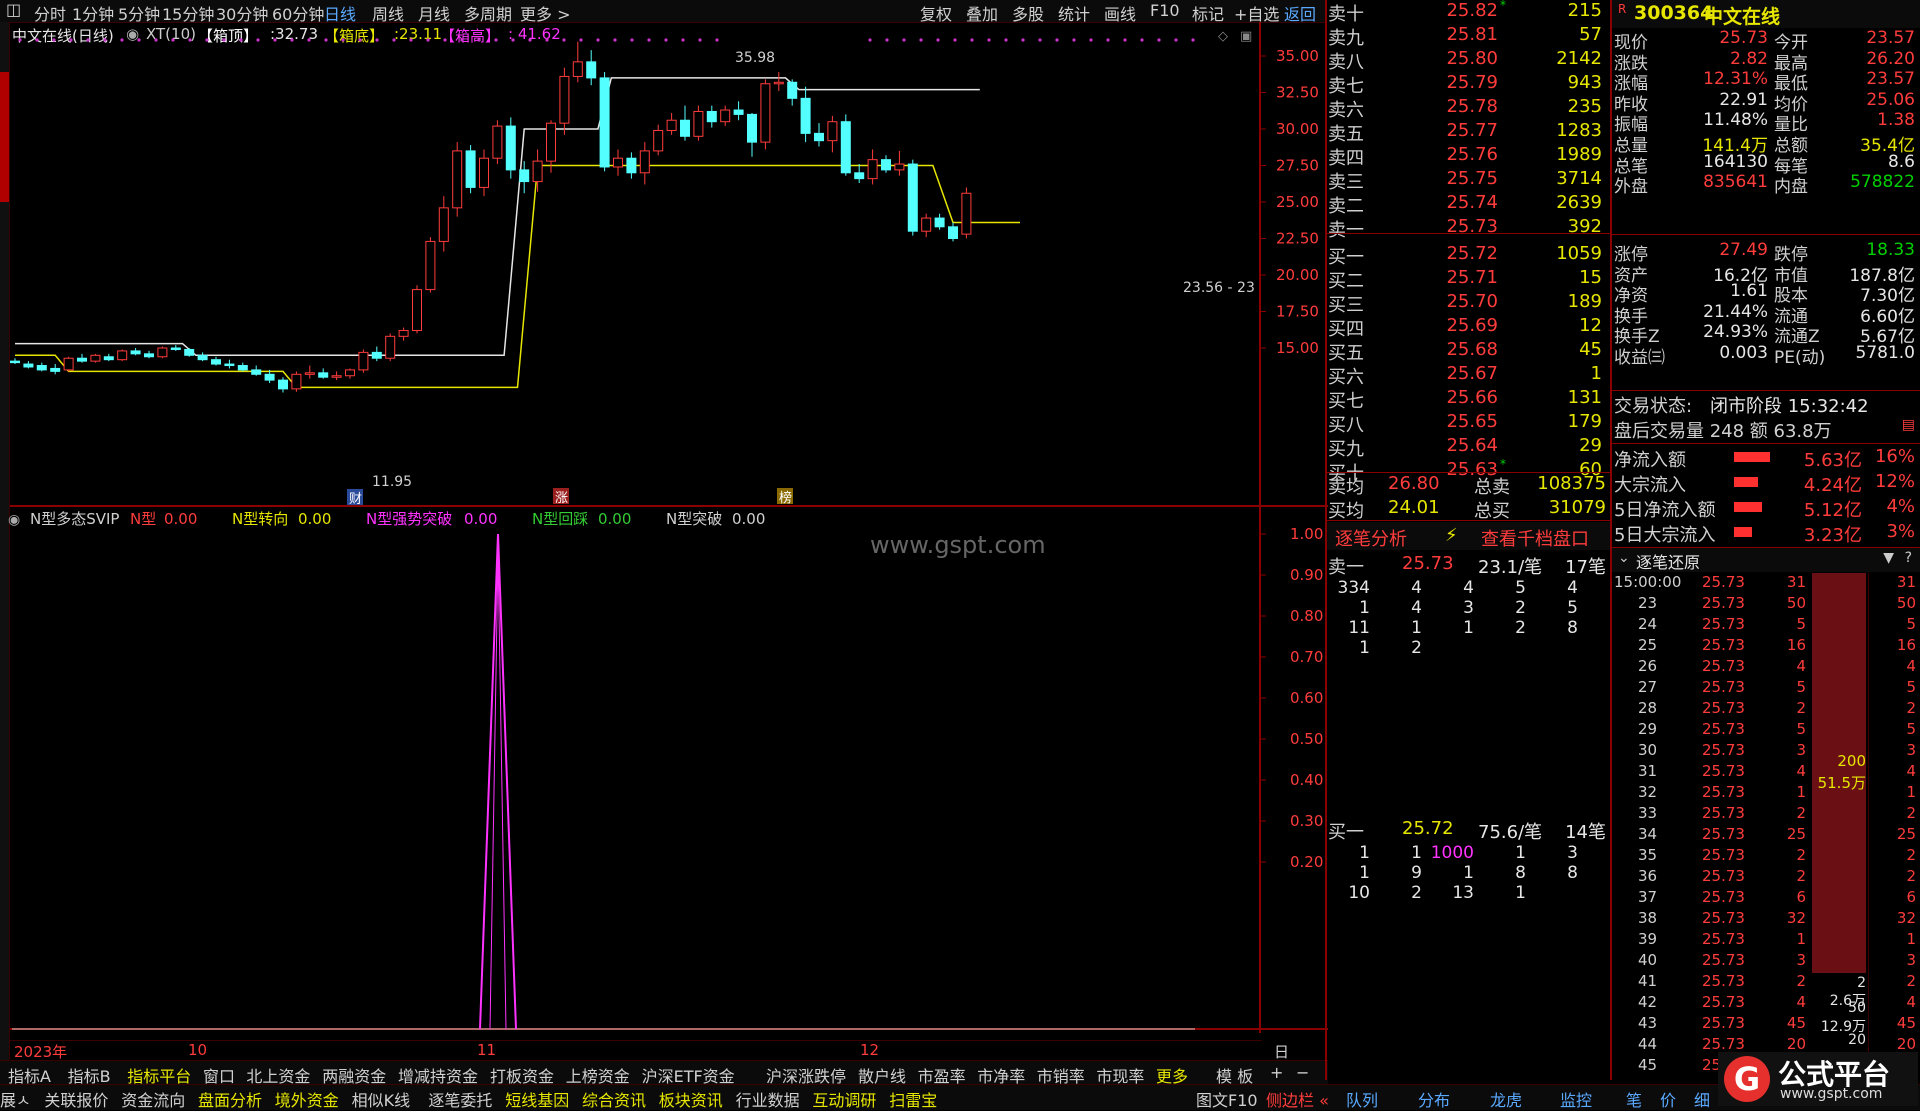 The width and height of the screenshot is (1920, 1111). What do you see at coordinates (844, 1099) in the screenshot?
I see `function-tab: 互动调研` at bounding box center [844, 1099].